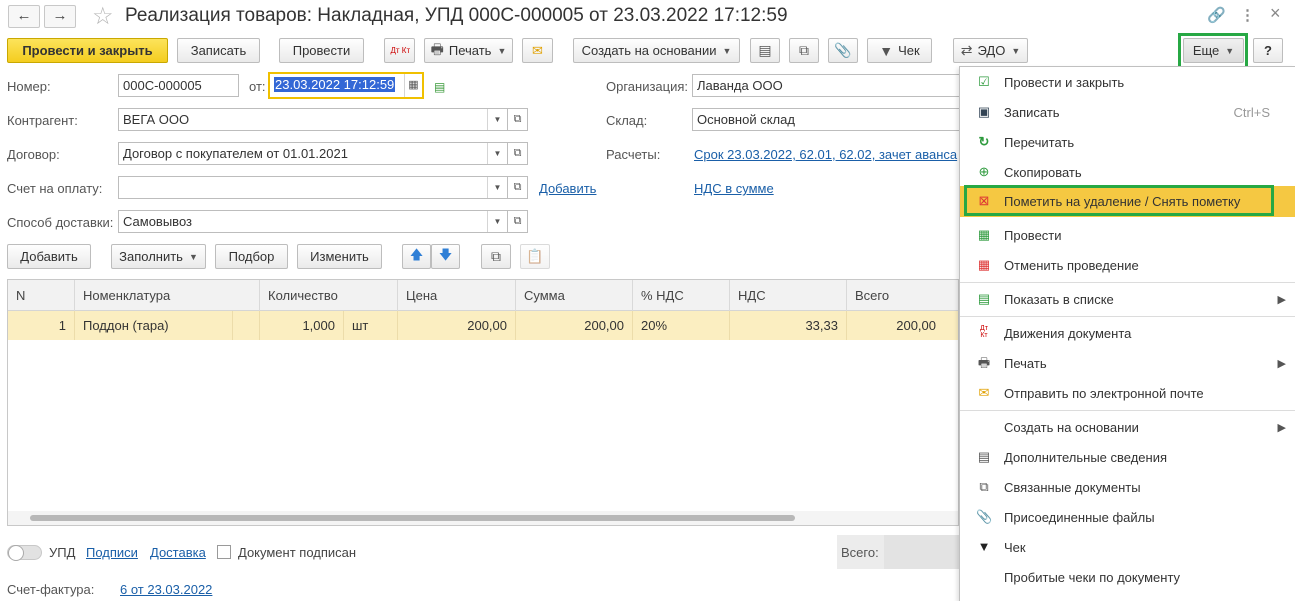 The image size is (1295, 601). What do you see at coordinates (251, 256) in the screenshot?
I see `pick-button: Подбор` at bounding box center [251, 256].